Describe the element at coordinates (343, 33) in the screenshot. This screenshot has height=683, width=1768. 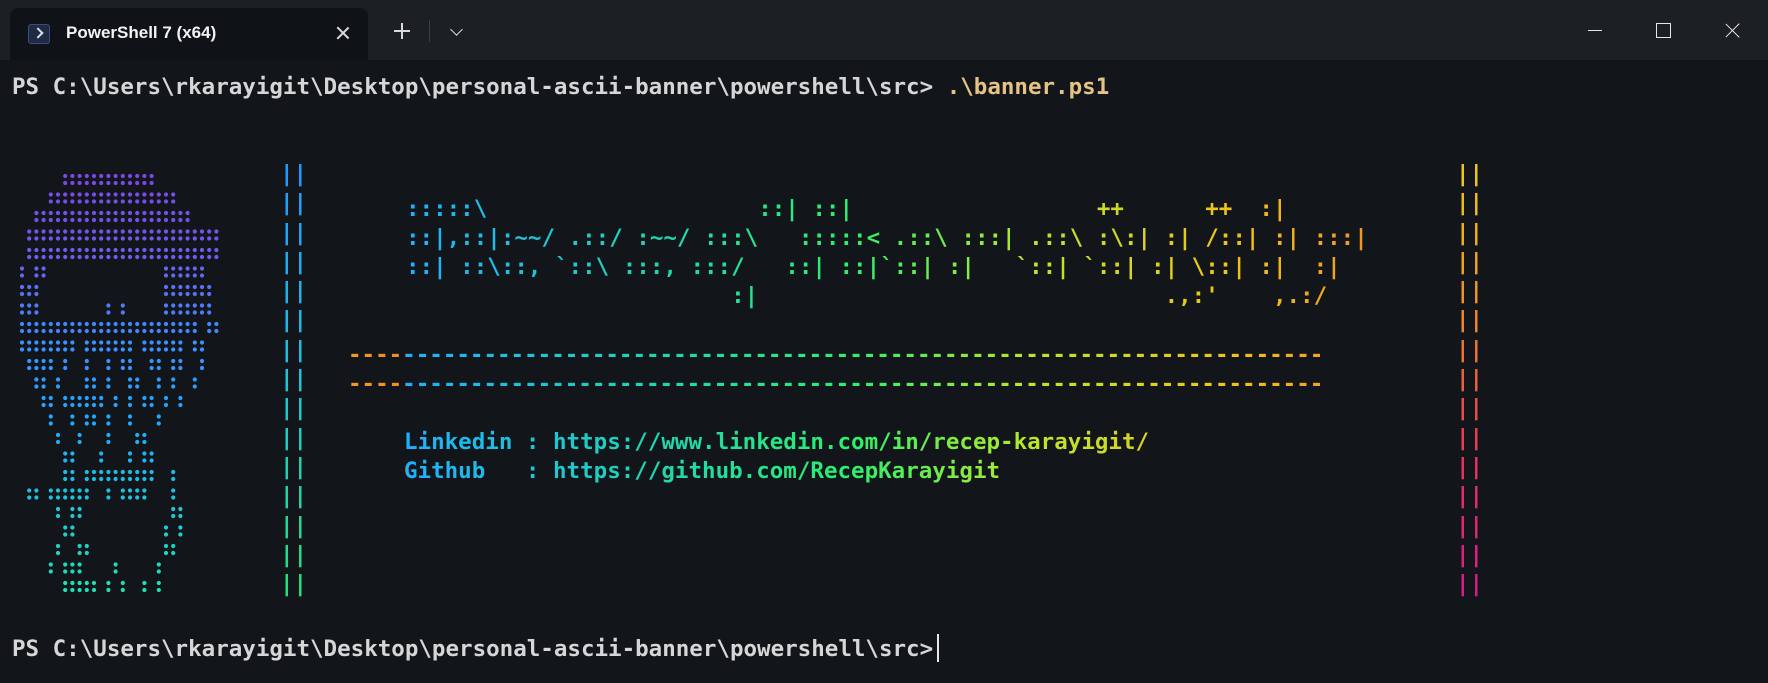
I see `close-tab-icon` at that location.